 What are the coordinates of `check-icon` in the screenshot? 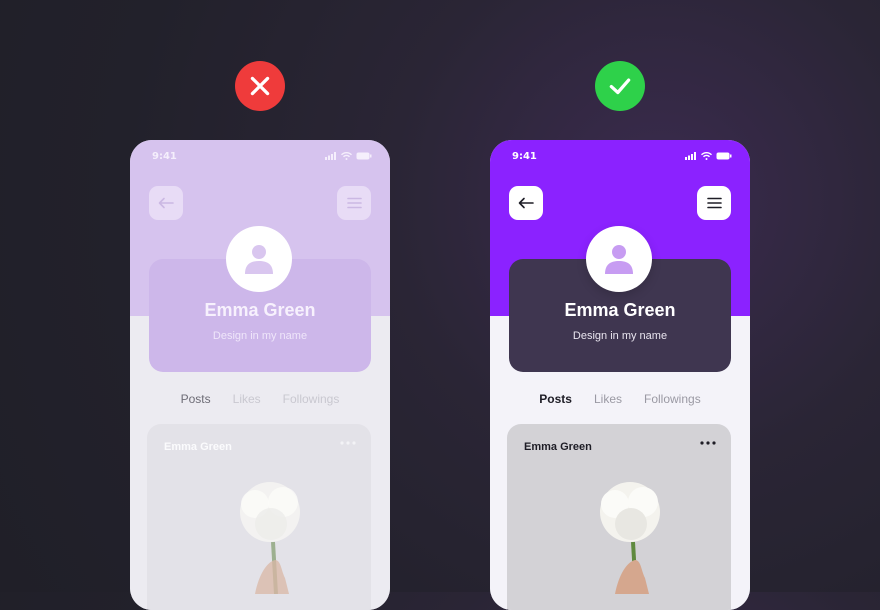 It's located at (620, 86).